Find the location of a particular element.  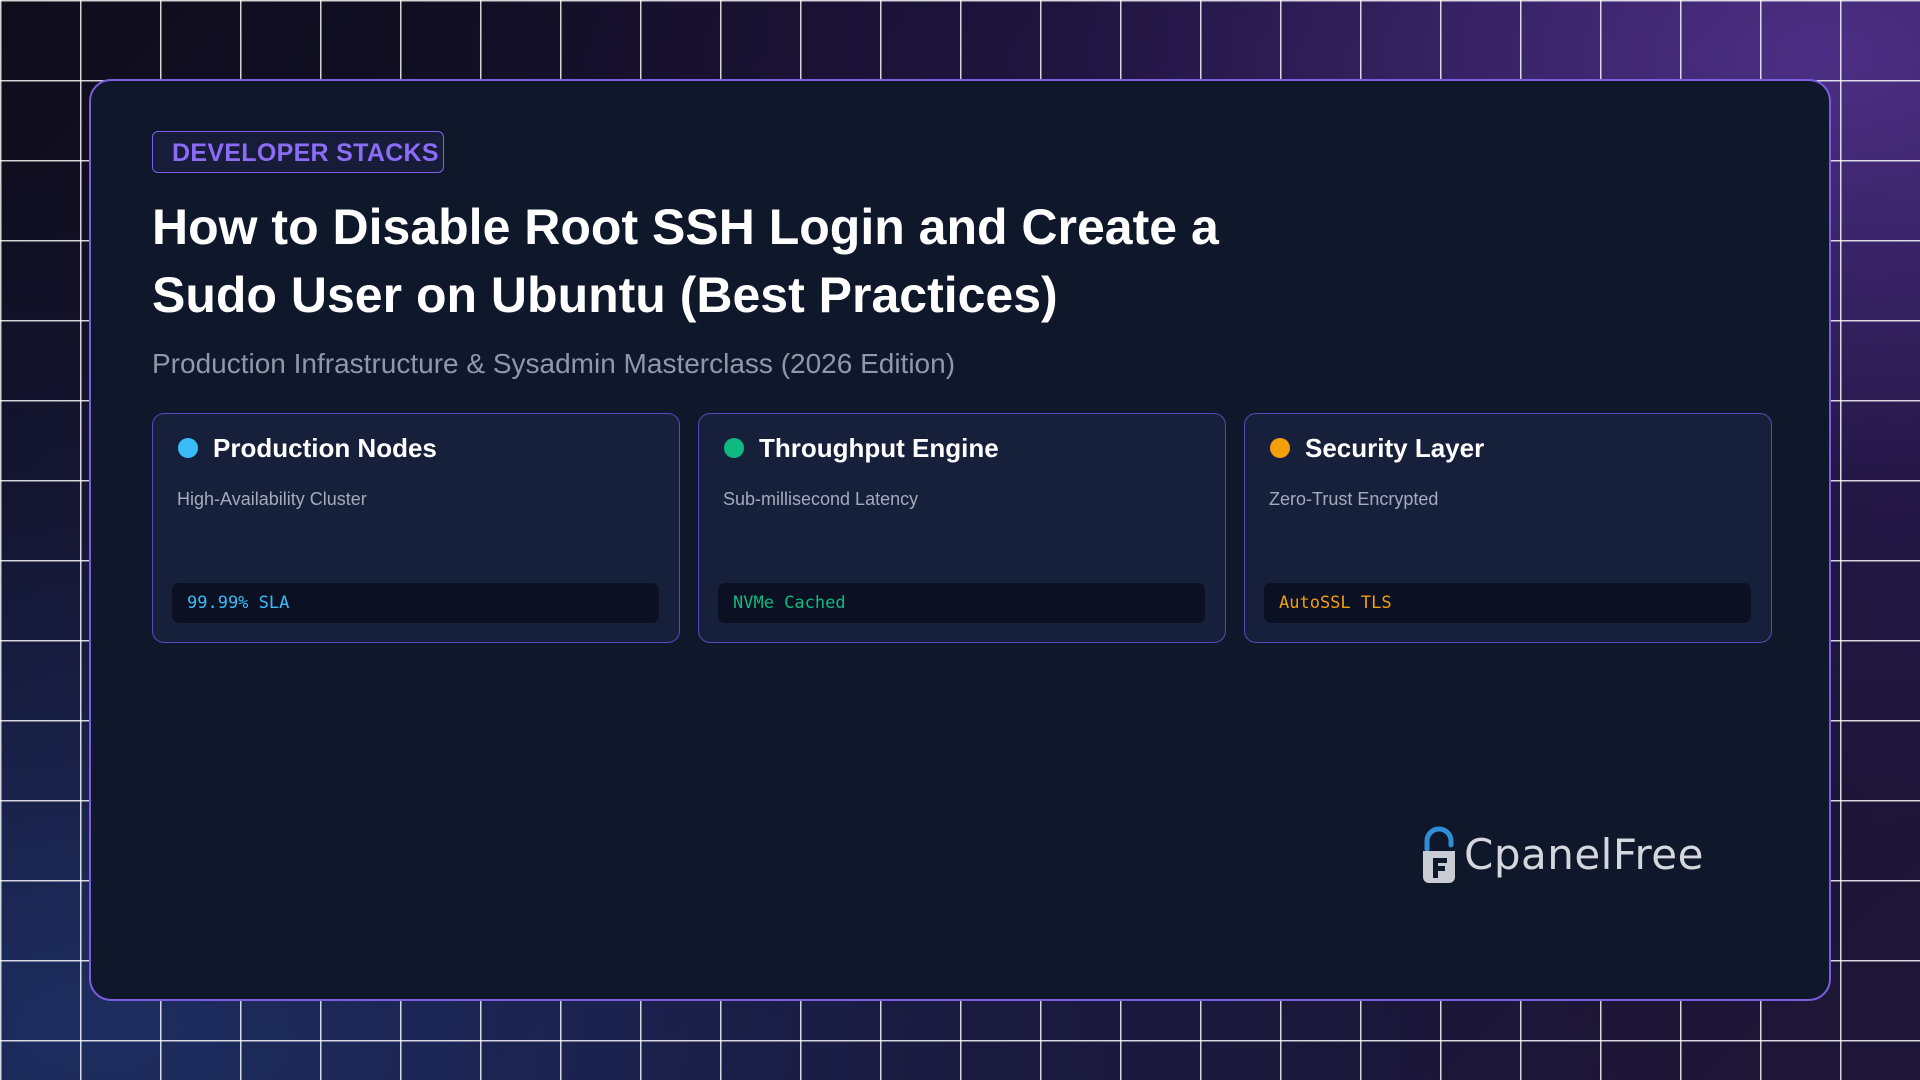

brand-logo: CpanelFree is located at coordinates (1561, 855).